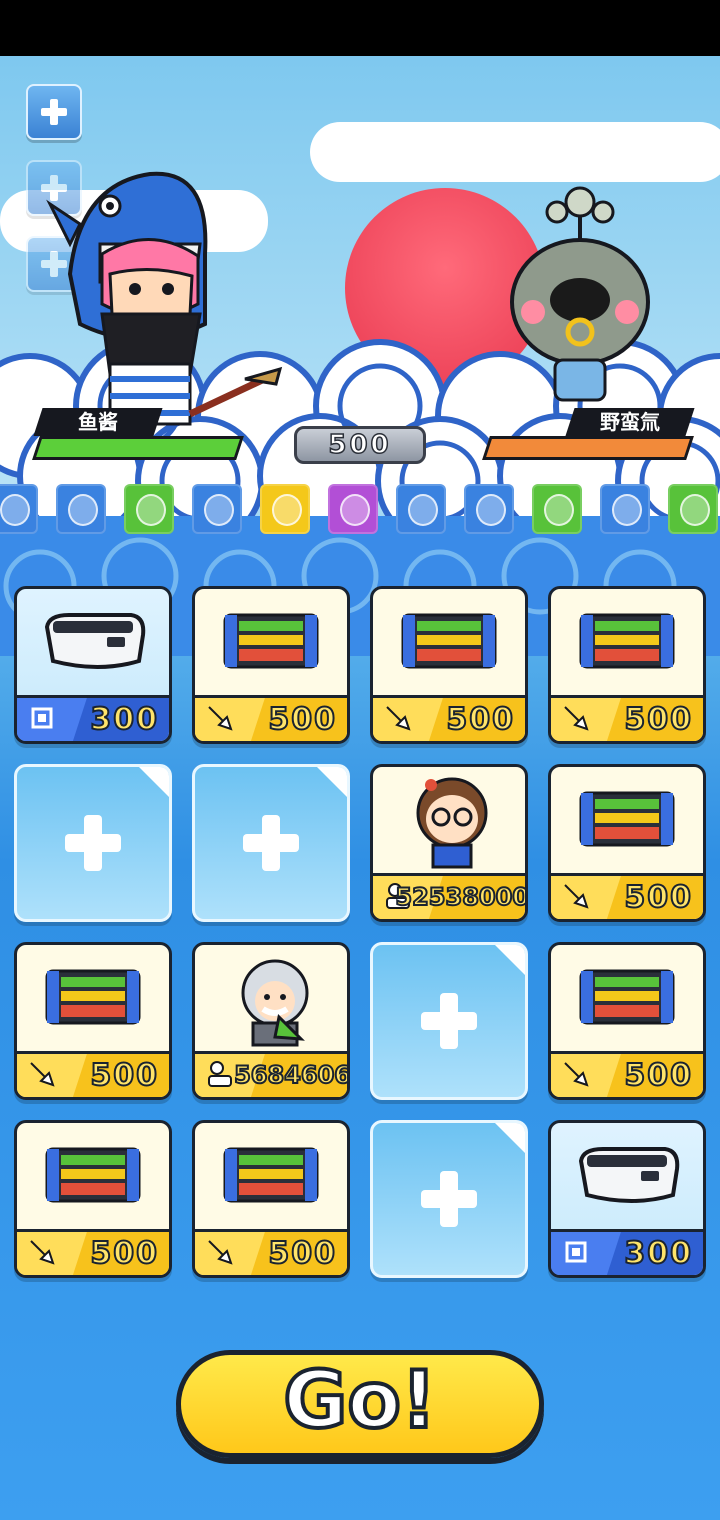 The image size is (720, 1520). I want to click on enemy-name: 野蛮氚, so click(630, 422).